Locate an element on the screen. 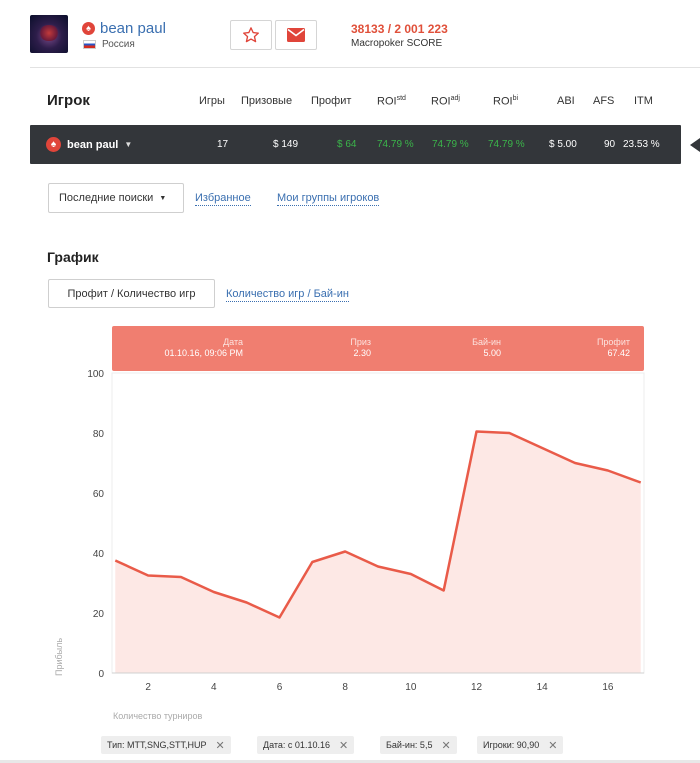 This screenshot has height=763, width=700. tooltip-prize: Приз 2.30 is located at coordinates (360, 347).